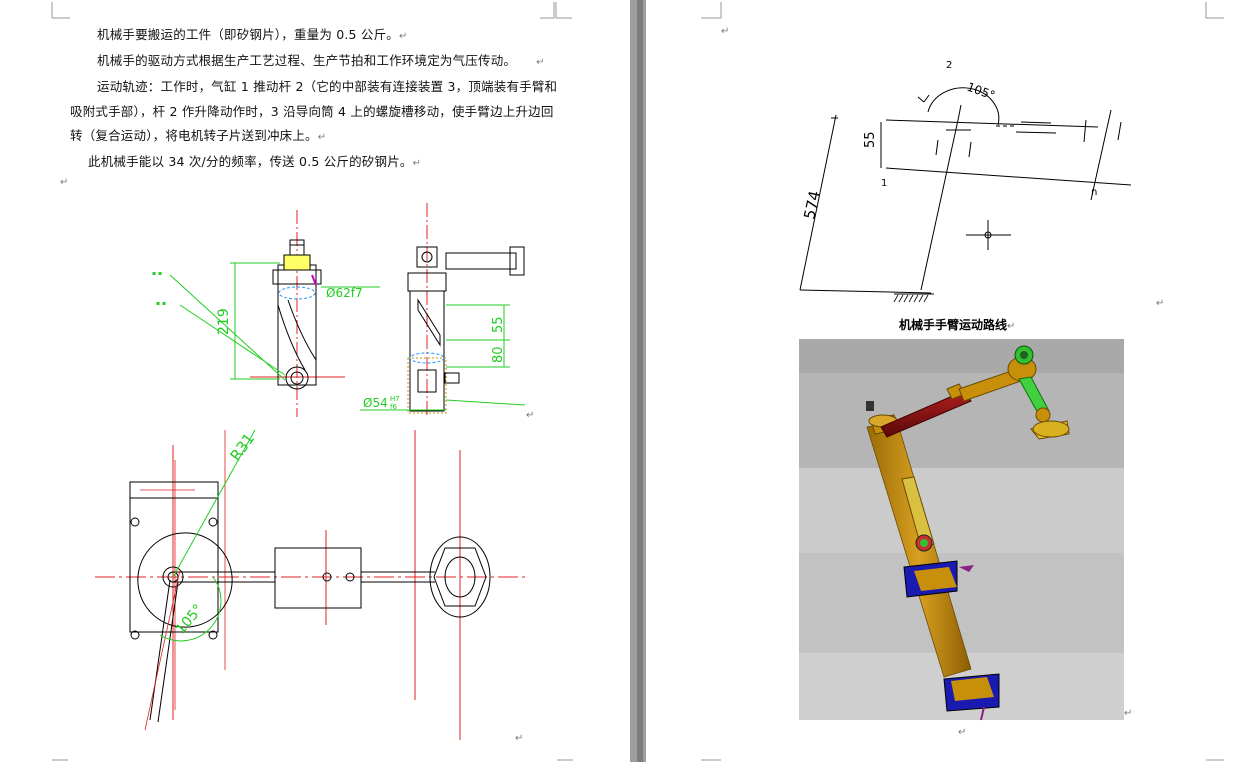 This screenshot has width=1249, height=762. Describe the element at coordinates (248, 34) in the screenshot. I see `paragraph-1-text: 机械手要搬运的工件（即矽钢片），重量为 0.5 公斤。` at that location.